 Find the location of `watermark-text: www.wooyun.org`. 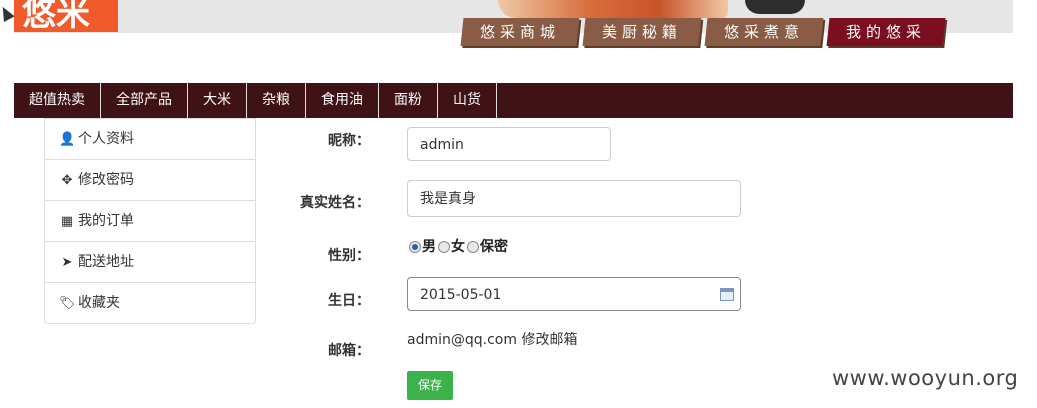

watermark-text: www.wooyun.org is located at coordinates (925, 378).